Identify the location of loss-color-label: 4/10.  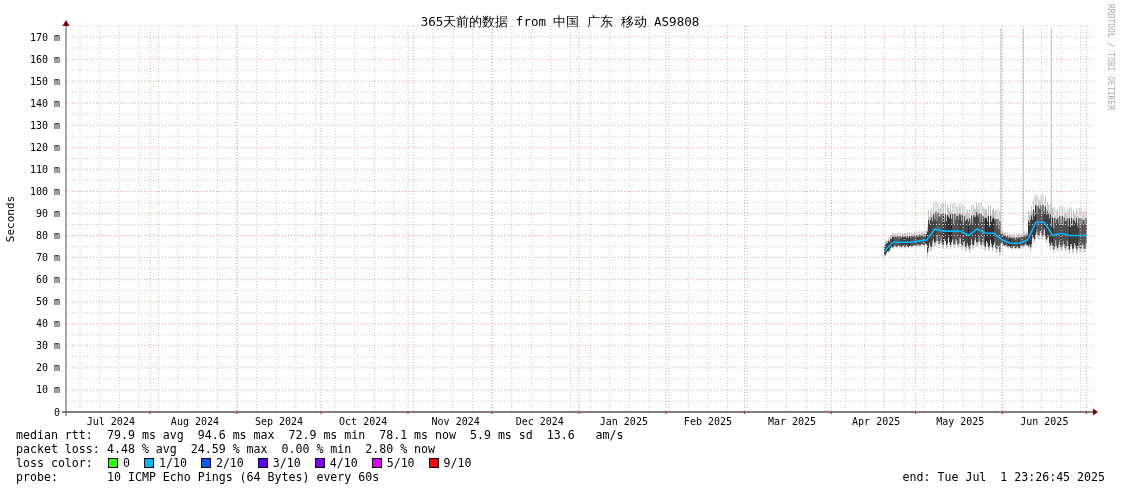
(343, 463).